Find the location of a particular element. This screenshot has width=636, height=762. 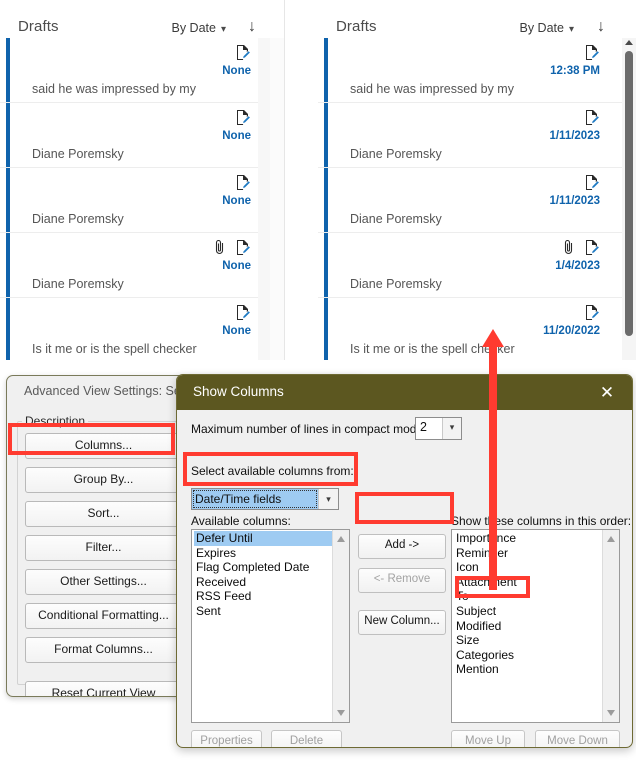

delete-button: Delete is located at coordinates (306, 738).